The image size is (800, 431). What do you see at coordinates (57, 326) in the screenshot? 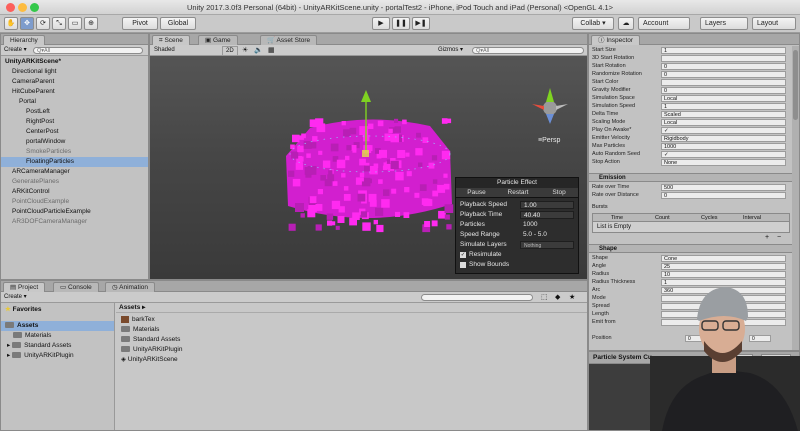
I see `tree-item-assets: Assets` at bounding box center [57, 326].